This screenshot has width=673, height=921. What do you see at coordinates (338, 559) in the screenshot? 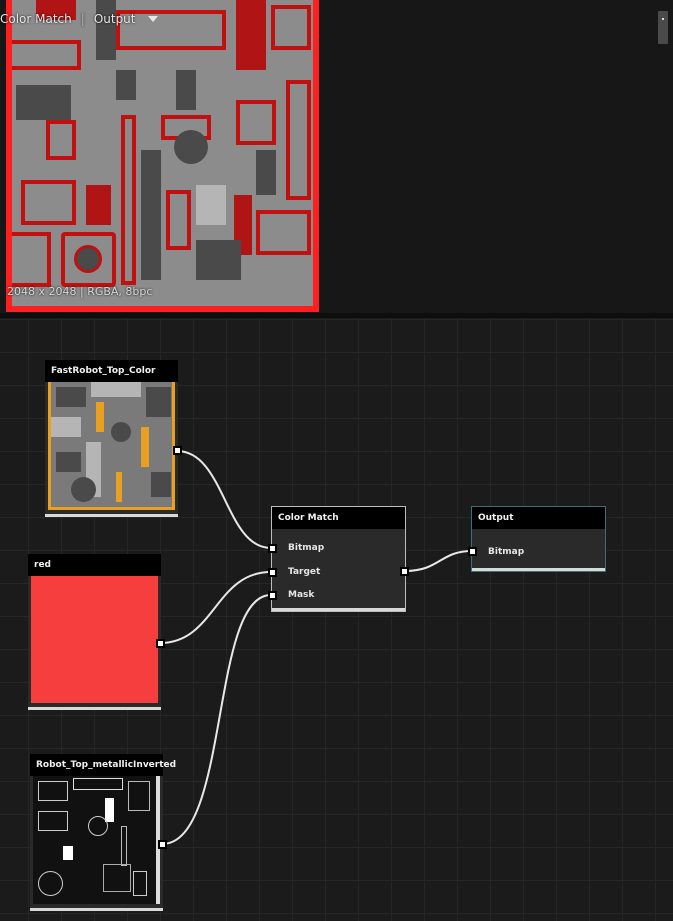
I see `node-color-match: Color Match Bitmap Target Mask` at bounding box center [338, 559].